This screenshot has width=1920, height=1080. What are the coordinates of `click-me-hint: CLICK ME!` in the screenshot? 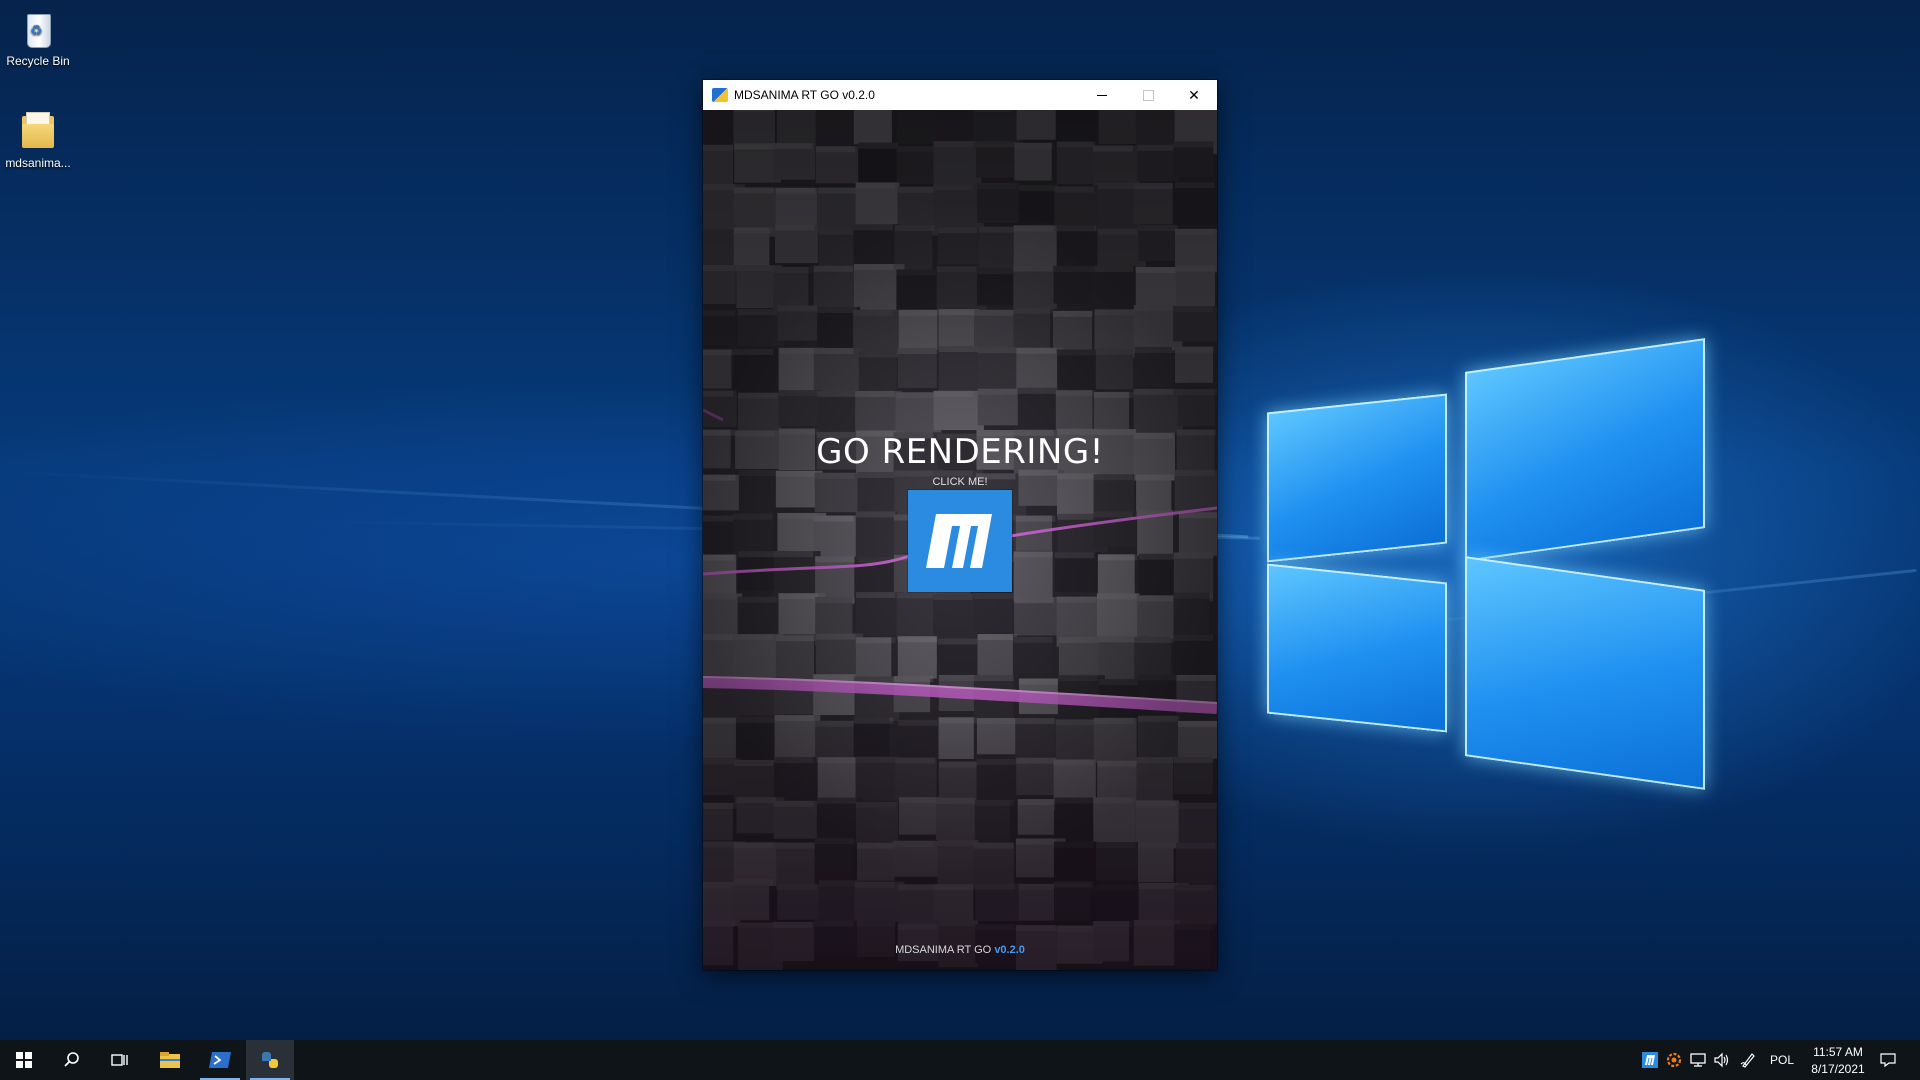 It's located at (960, 482).